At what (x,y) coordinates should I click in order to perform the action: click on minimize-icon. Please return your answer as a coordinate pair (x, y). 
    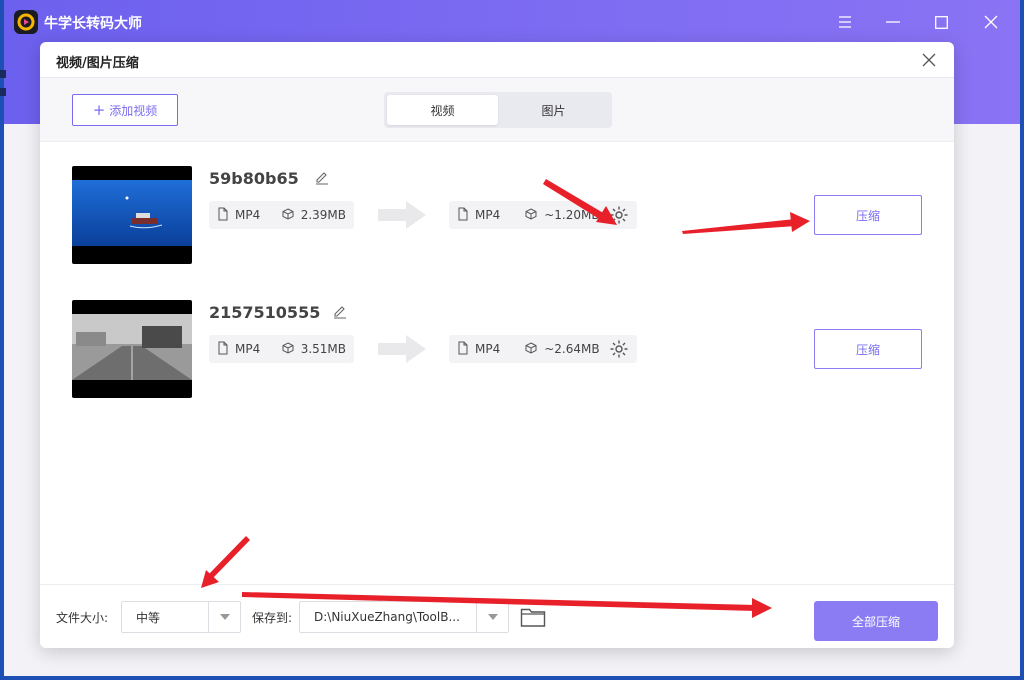
    Looking at the image, I should click on (893, 22).